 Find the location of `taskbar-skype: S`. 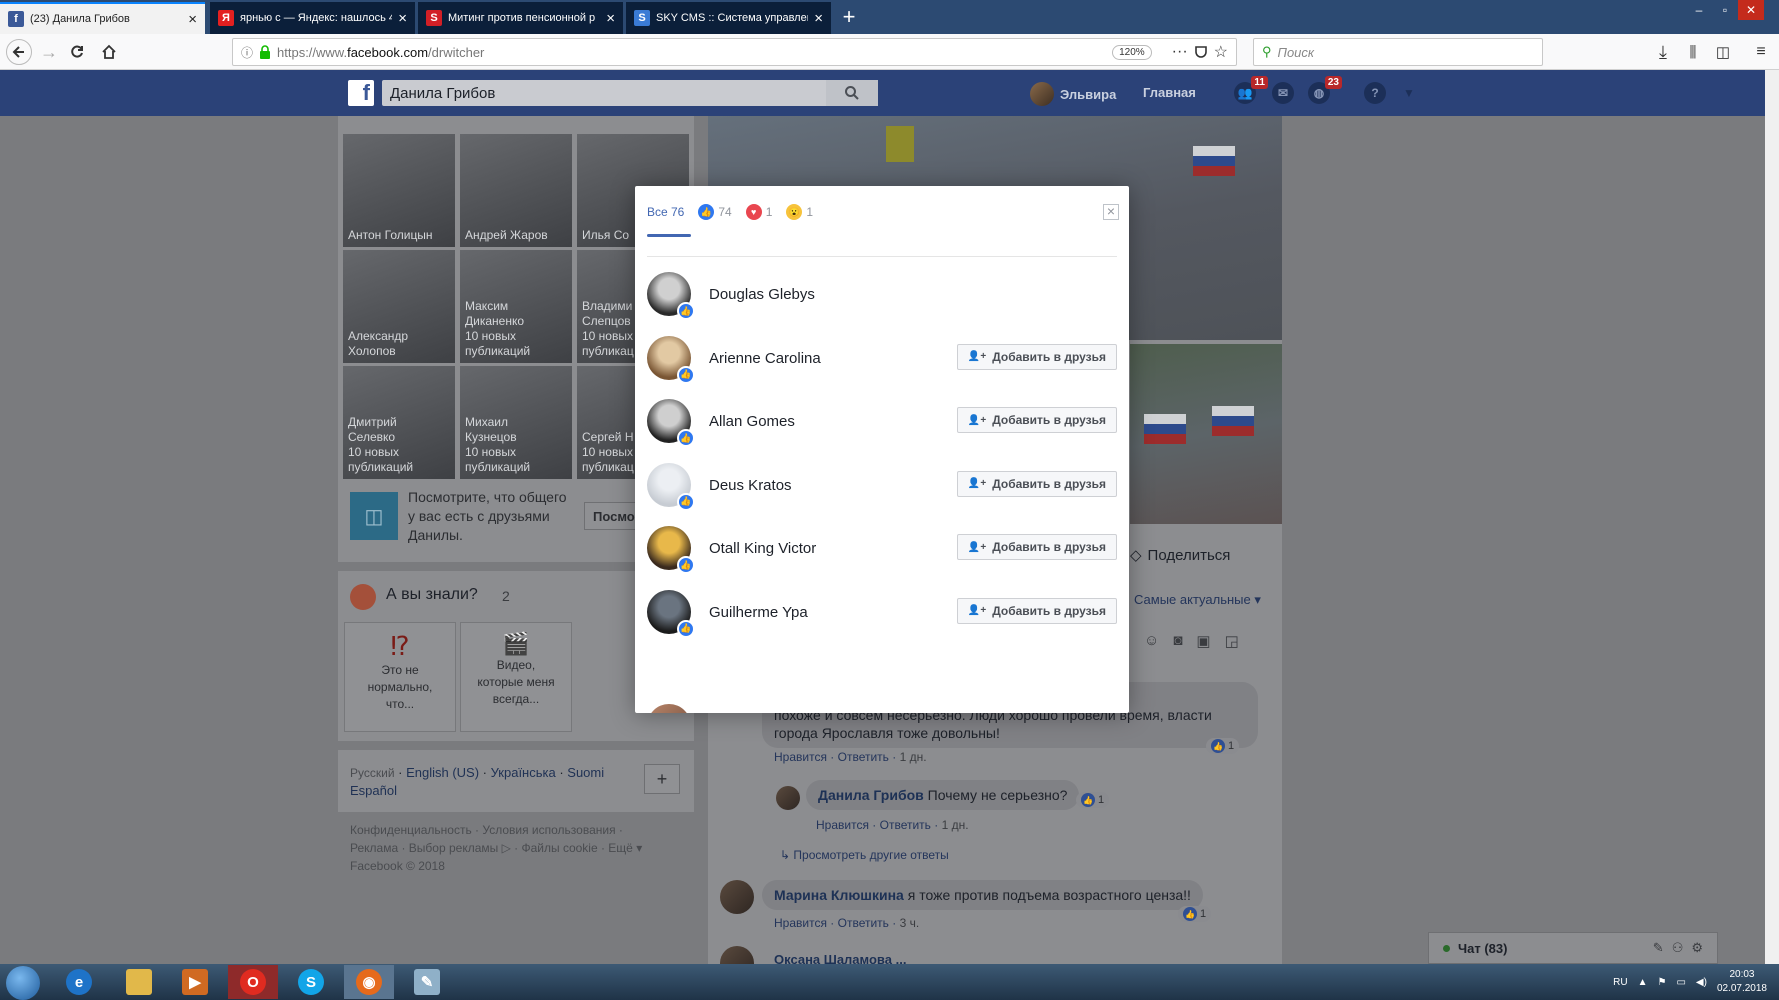

taskbar-skype: S is located at coordinates (311, 982).